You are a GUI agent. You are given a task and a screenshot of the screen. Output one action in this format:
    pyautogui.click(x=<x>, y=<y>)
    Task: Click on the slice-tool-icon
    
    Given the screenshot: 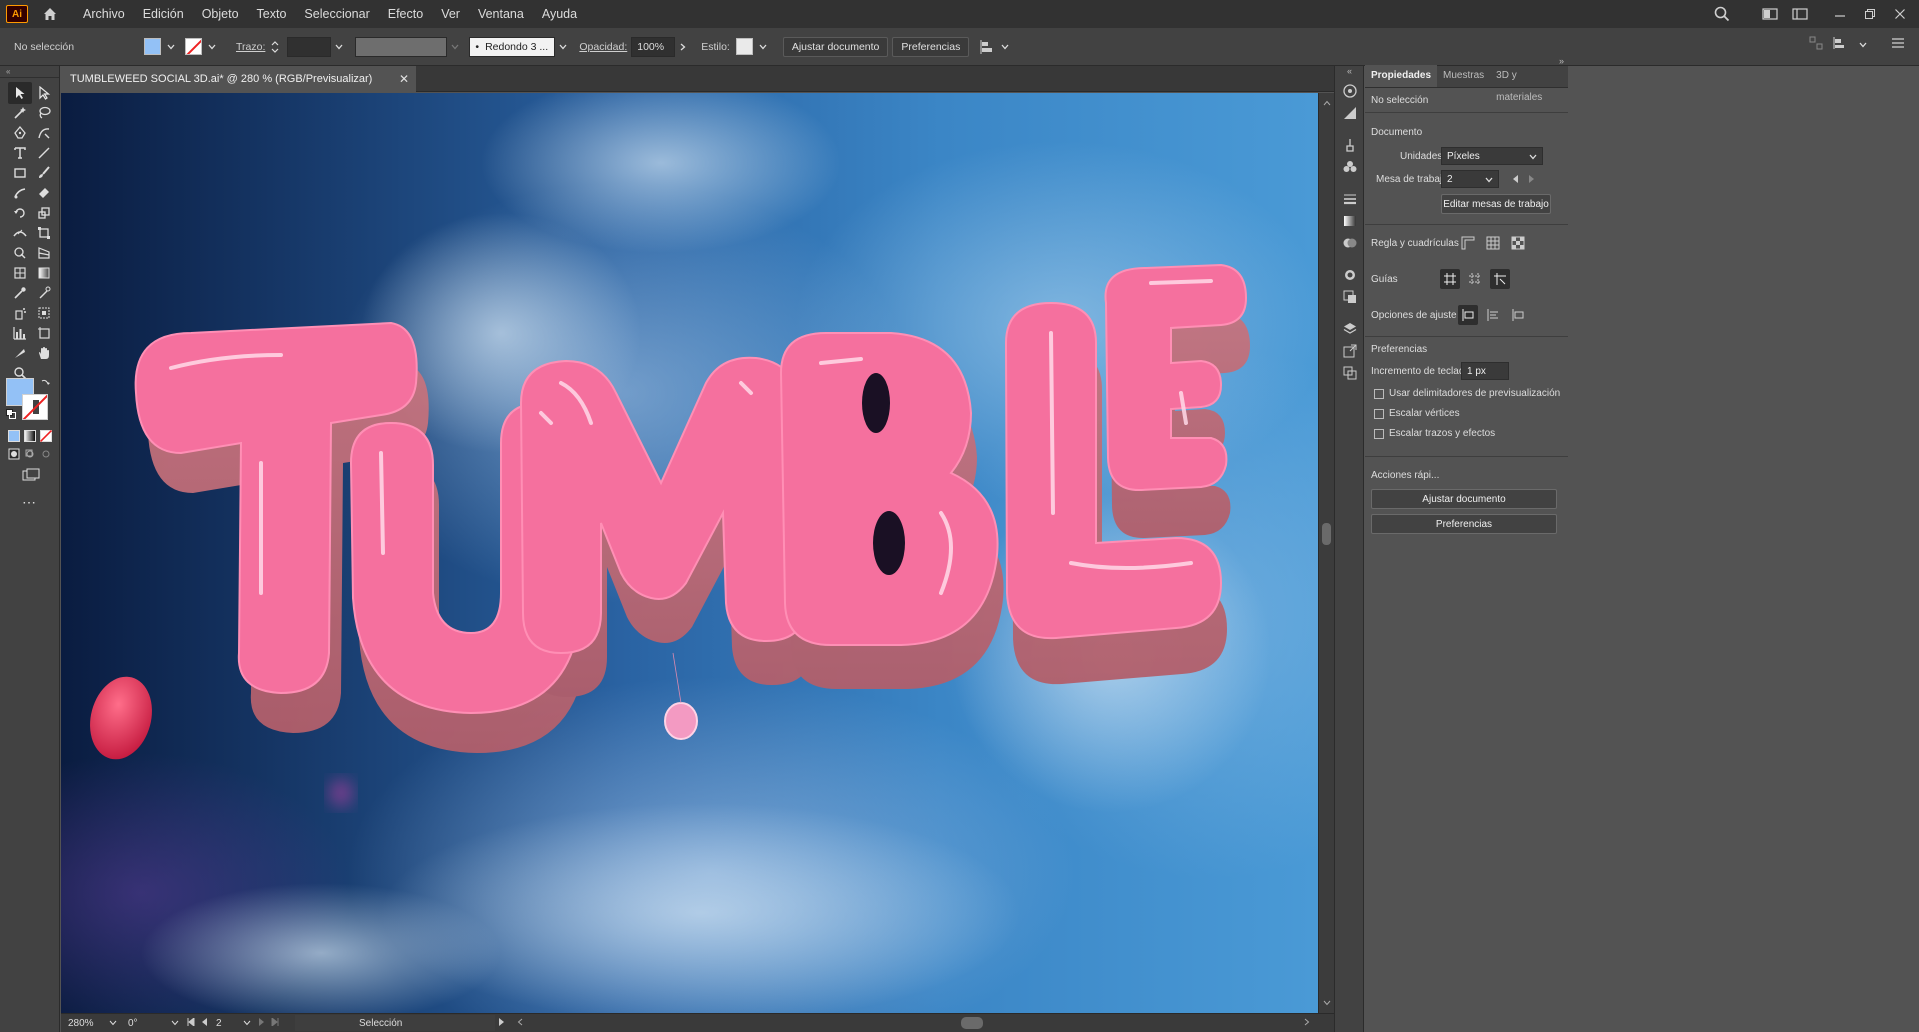 What is the action you would take?
    pyautogui.click(x=20, y=353)
    